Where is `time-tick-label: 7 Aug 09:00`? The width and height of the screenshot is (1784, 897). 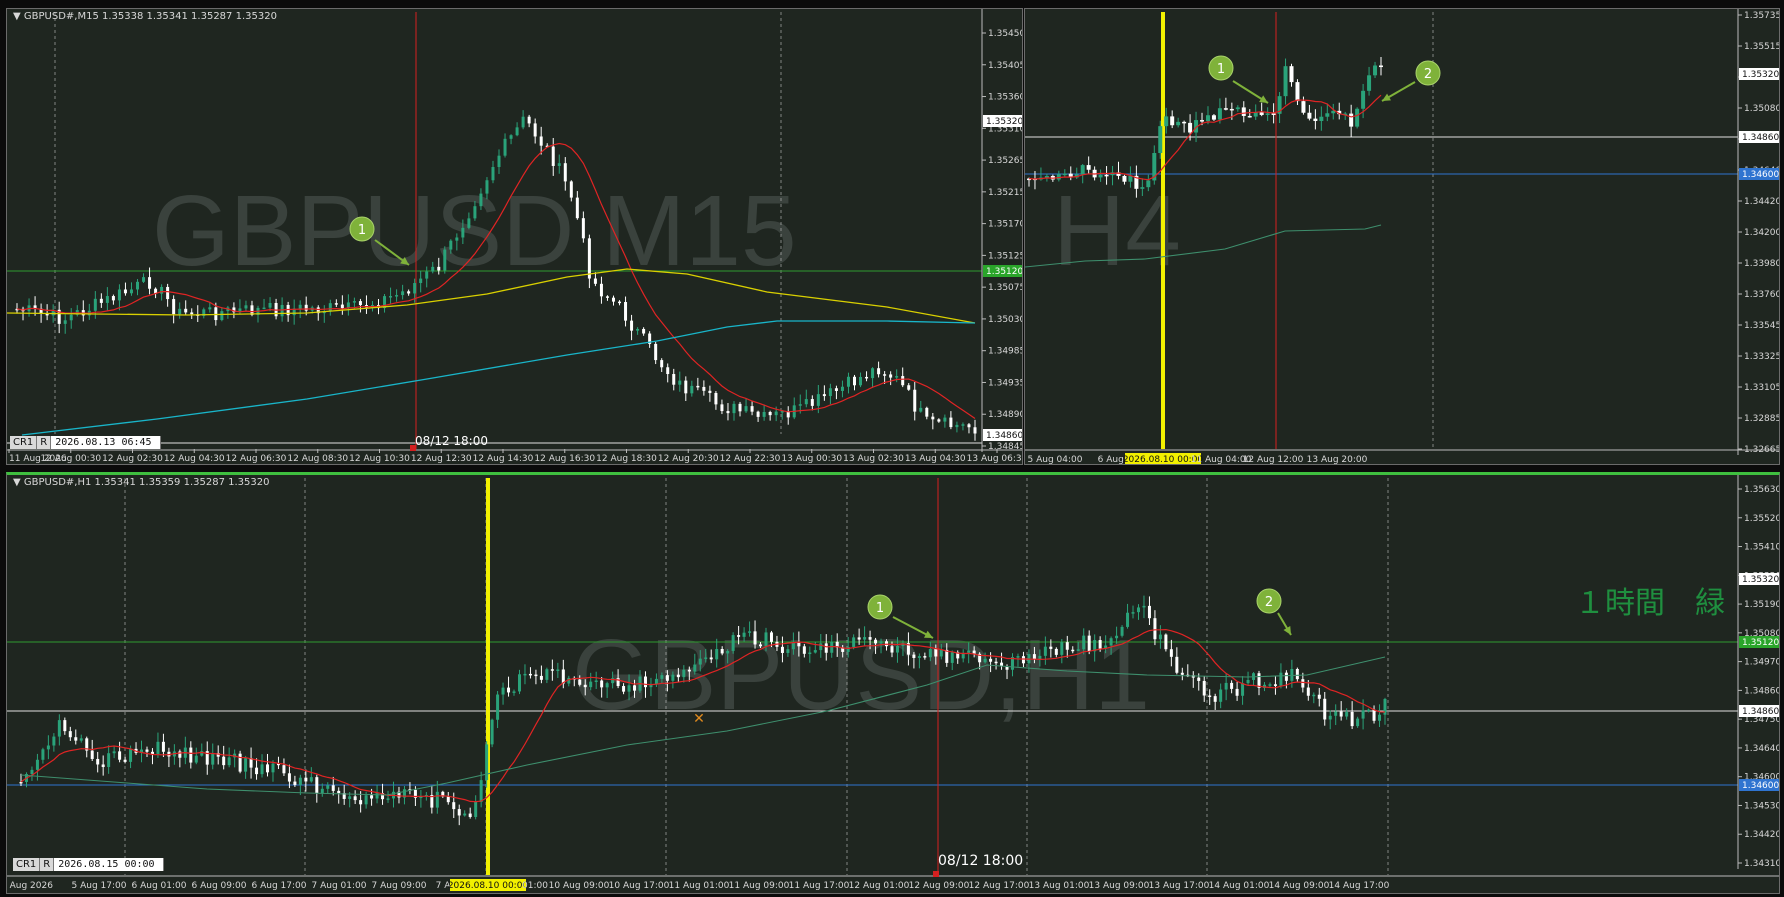
time-tick-label: 7 Aug 09:00 is located at coordinates (399, 886).